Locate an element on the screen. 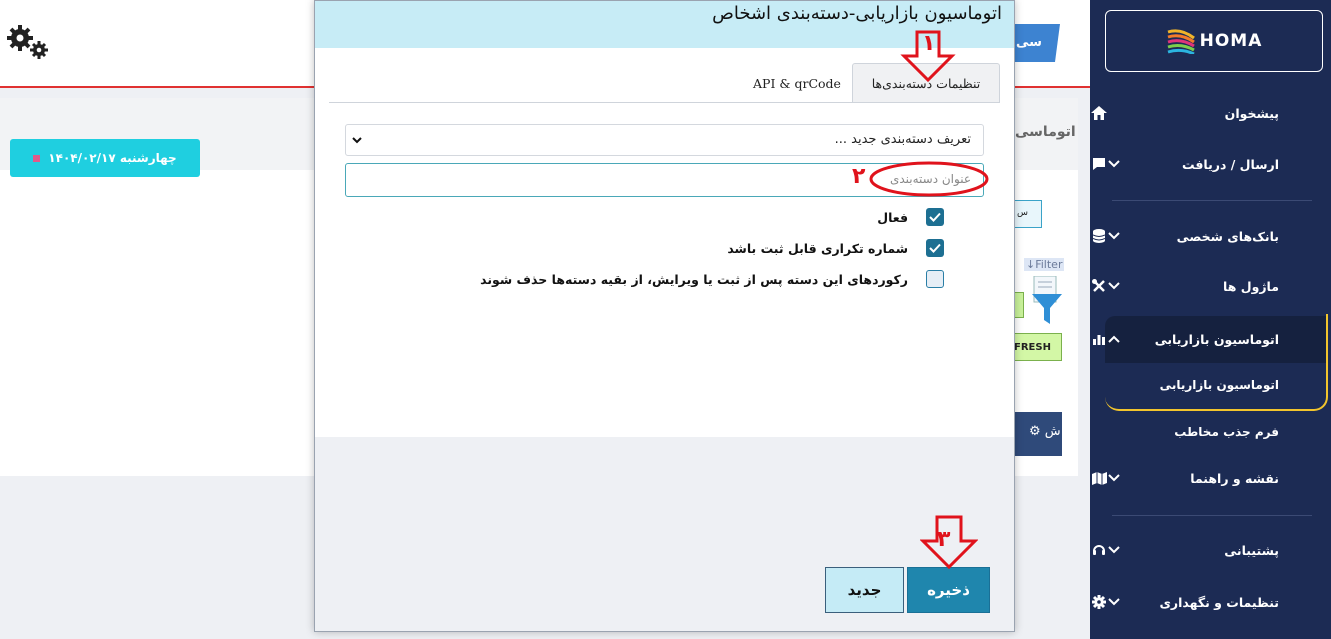 This screenshot has height=639, width=1331. background-page-title: اتوماسی is located at coordinates (1045, 132).